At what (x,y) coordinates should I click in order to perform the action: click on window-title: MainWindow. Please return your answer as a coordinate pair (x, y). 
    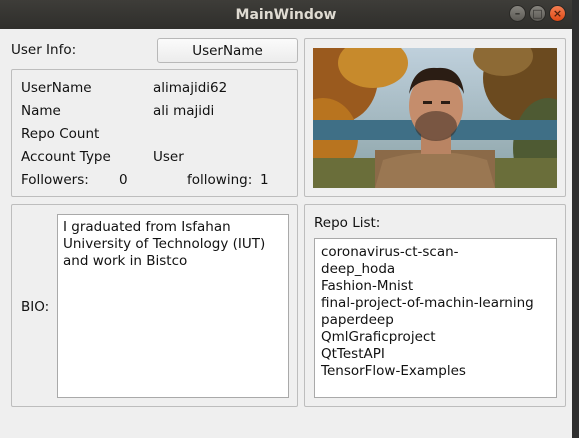
    Looking at the image, I should click on (286, 14).